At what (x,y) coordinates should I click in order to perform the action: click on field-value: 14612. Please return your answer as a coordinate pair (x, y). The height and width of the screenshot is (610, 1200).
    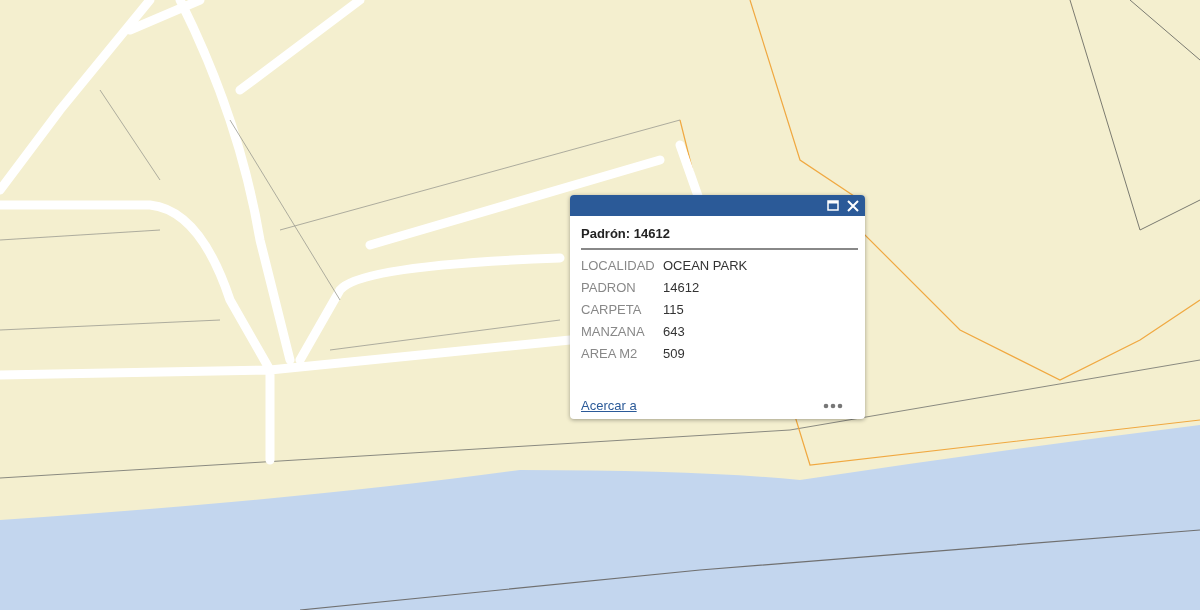
    Looking at the image, I should click on (682, 287).